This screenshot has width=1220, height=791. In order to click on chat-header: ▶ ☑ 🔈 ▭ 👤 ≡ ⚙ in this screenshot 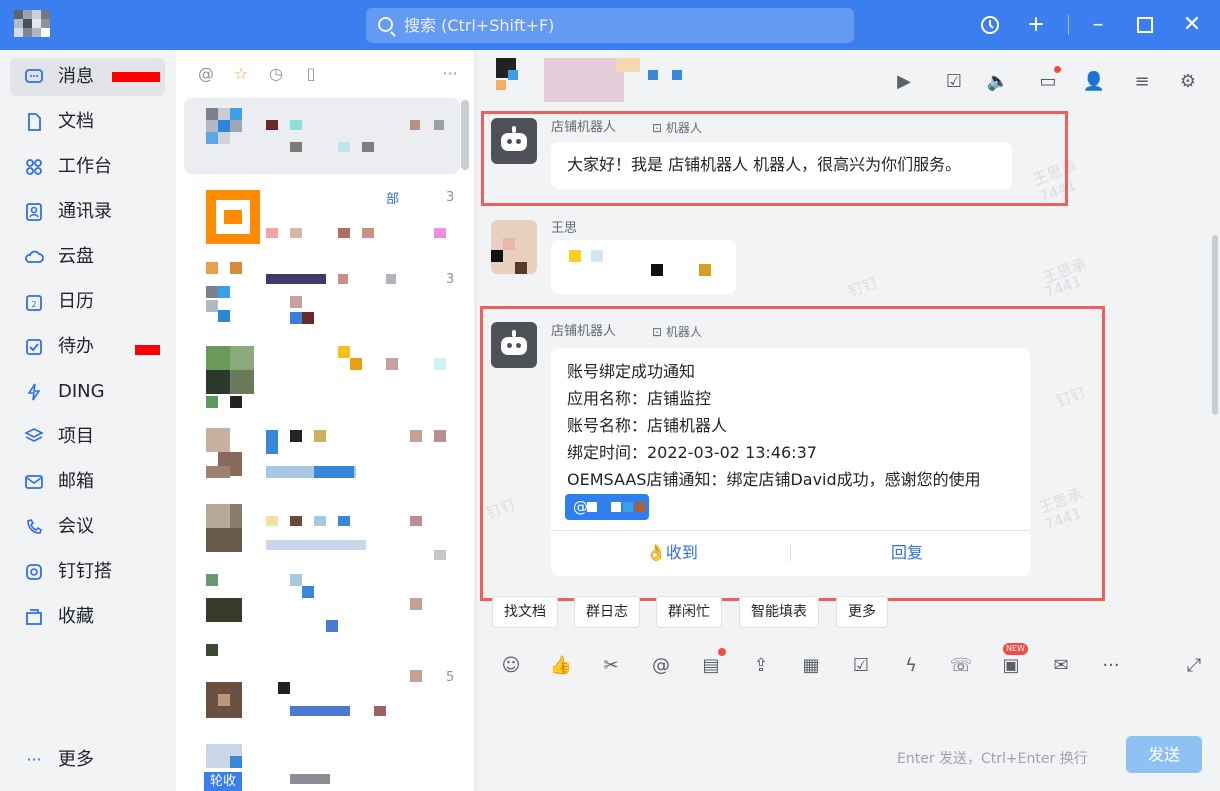, I will do `click(848, 80)`.